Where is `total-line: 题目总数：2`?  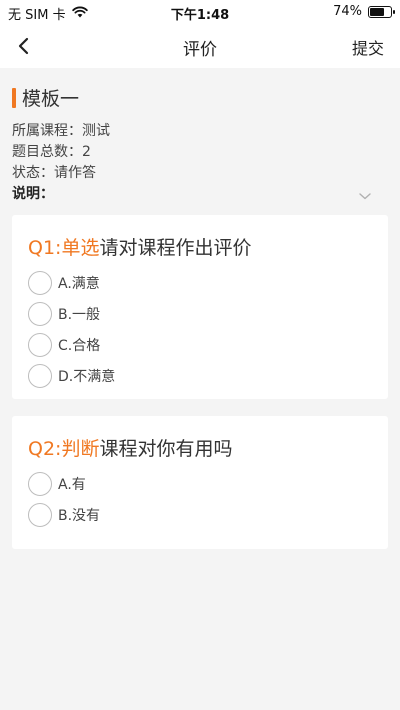 total-line: 题目总数：2 is located at coordinates (51, 151).